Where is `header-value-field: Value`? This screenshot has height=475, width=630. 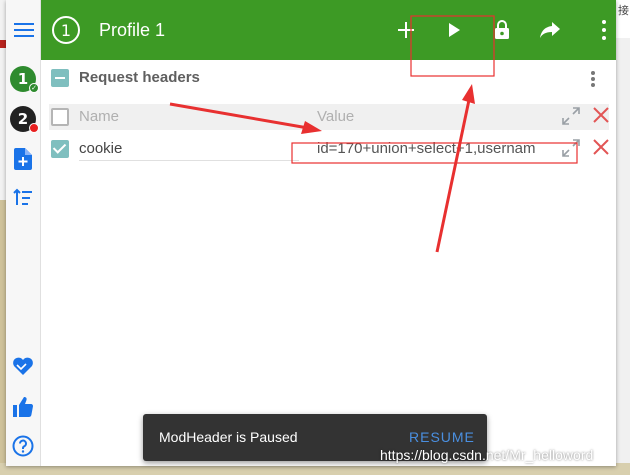 header-value-field: Value is located at coordinates (435, 116).